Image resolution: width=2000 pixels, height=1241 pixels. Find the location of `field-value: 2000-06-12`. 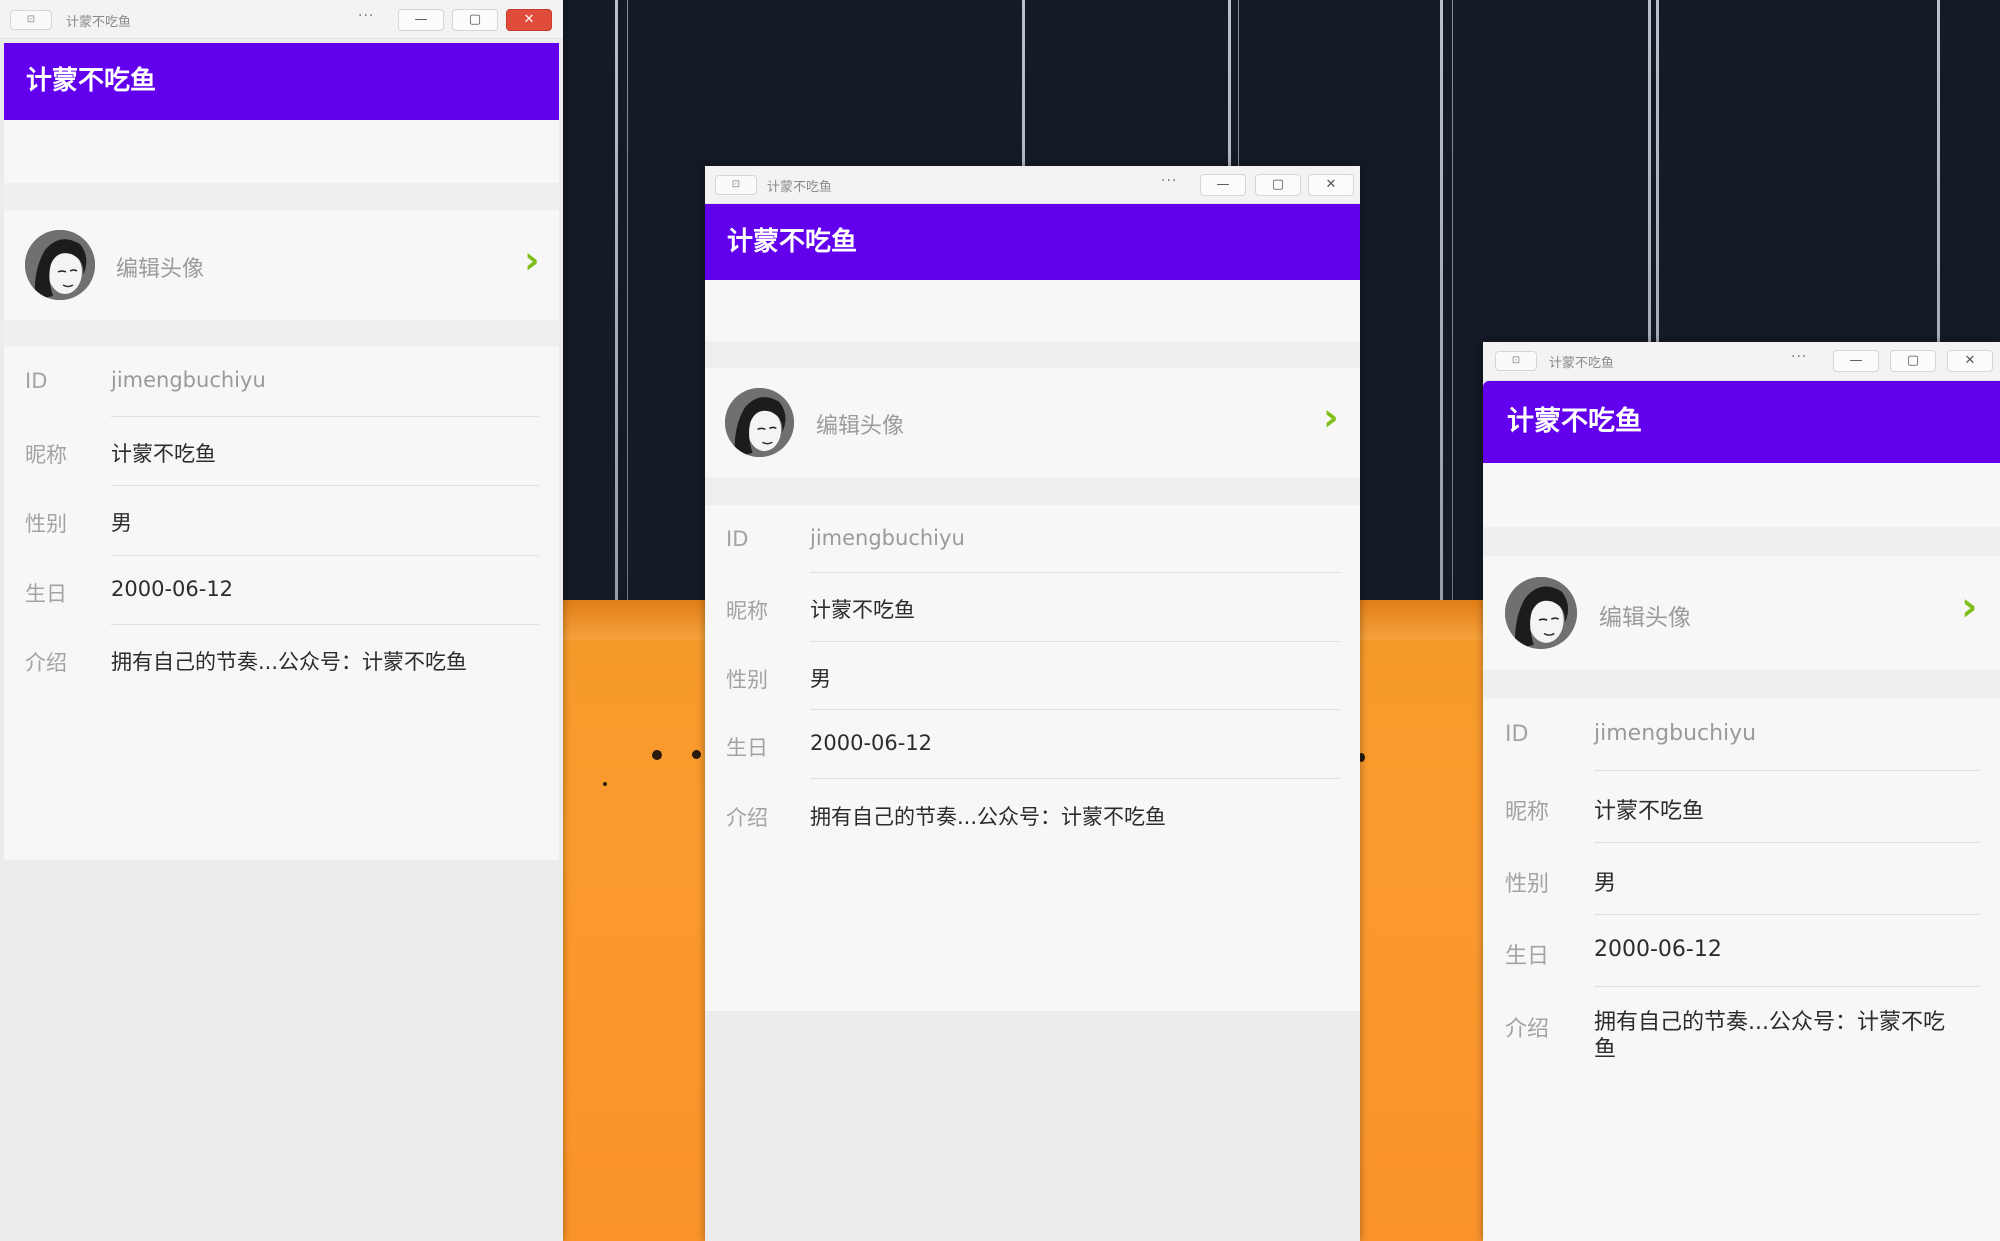

field-value: 2000-06-12 is located at coordinates (172, 589).